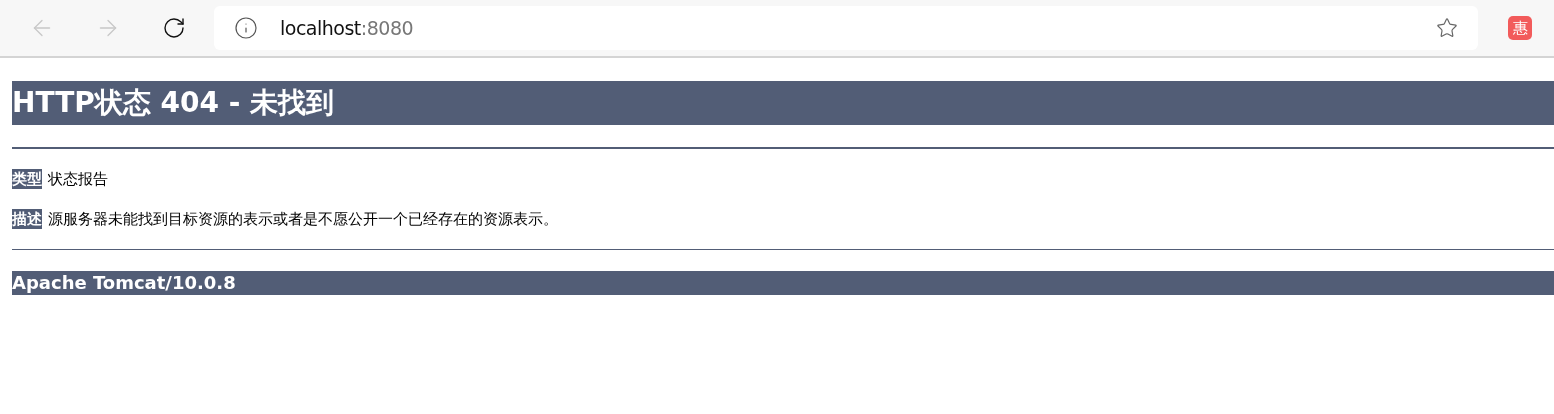 This screenshot has height=414, width=1554. I want to click on address-bar: localhost:8080, so click(846, 28).